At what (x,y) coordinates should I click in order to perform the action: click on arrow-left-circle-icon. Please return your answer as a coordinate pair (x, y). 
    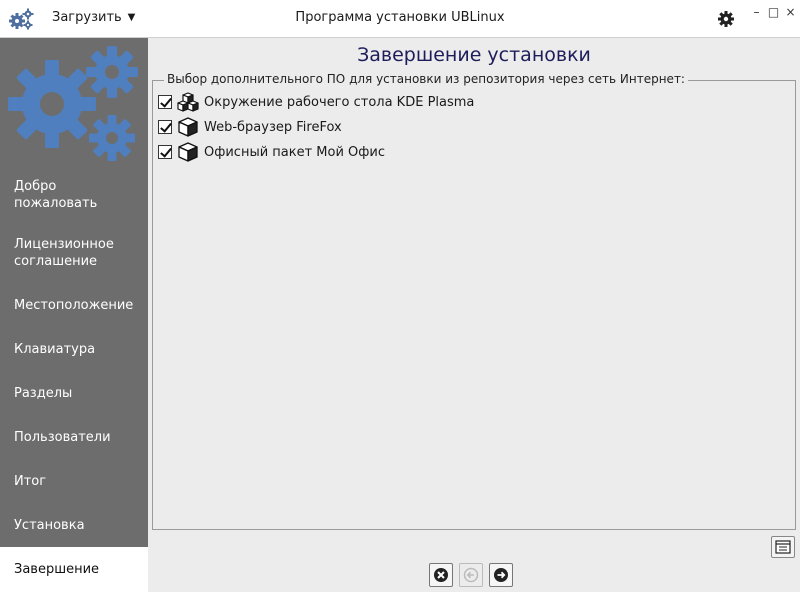
    Looking at the image, I should click on (471, 575).